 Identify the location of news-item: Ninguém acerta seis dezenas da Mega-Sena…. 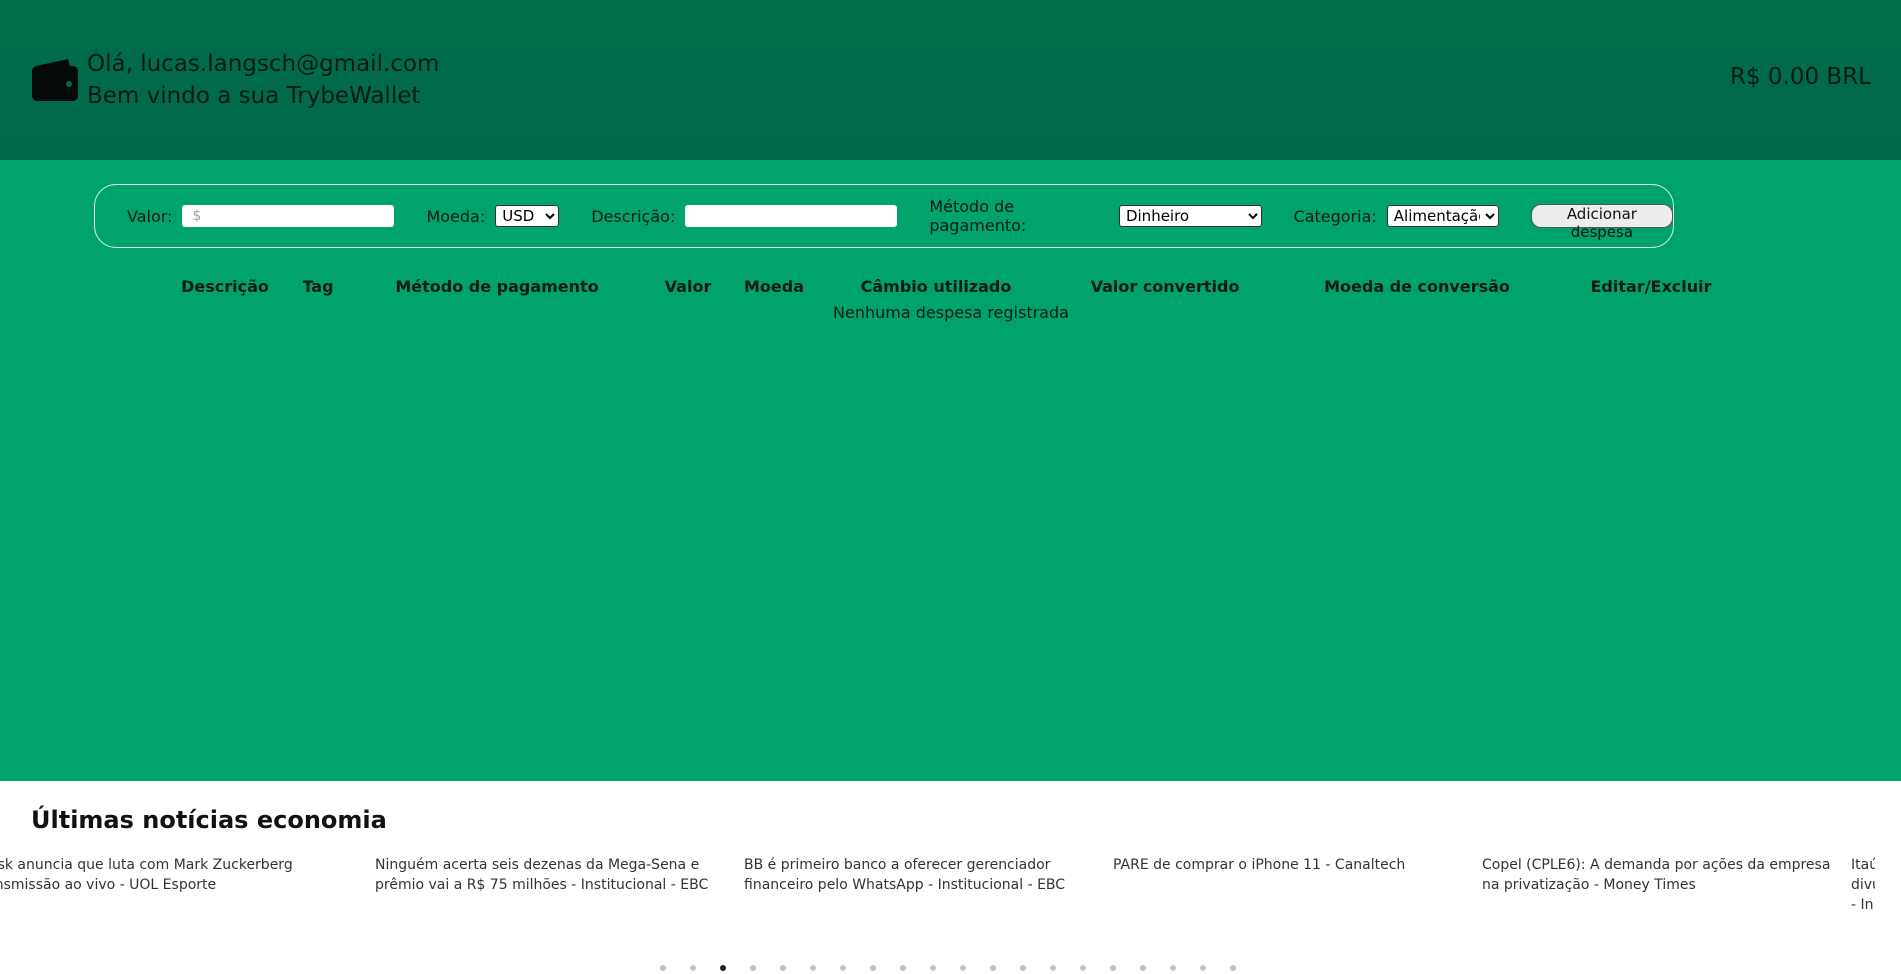
(555, 875).